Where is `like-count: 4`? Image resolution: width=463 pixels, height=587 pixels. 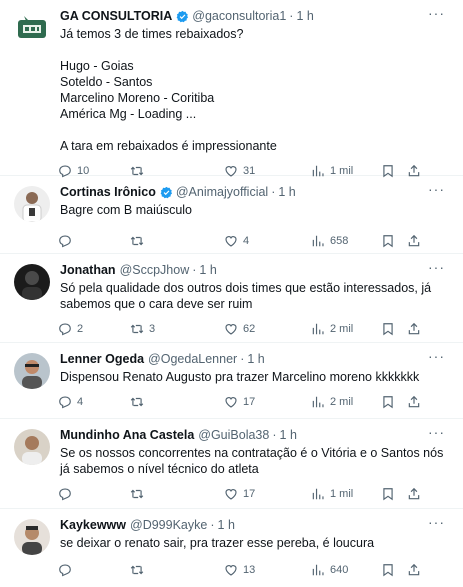 like-count: 4 is located at coordinates (246, 241).